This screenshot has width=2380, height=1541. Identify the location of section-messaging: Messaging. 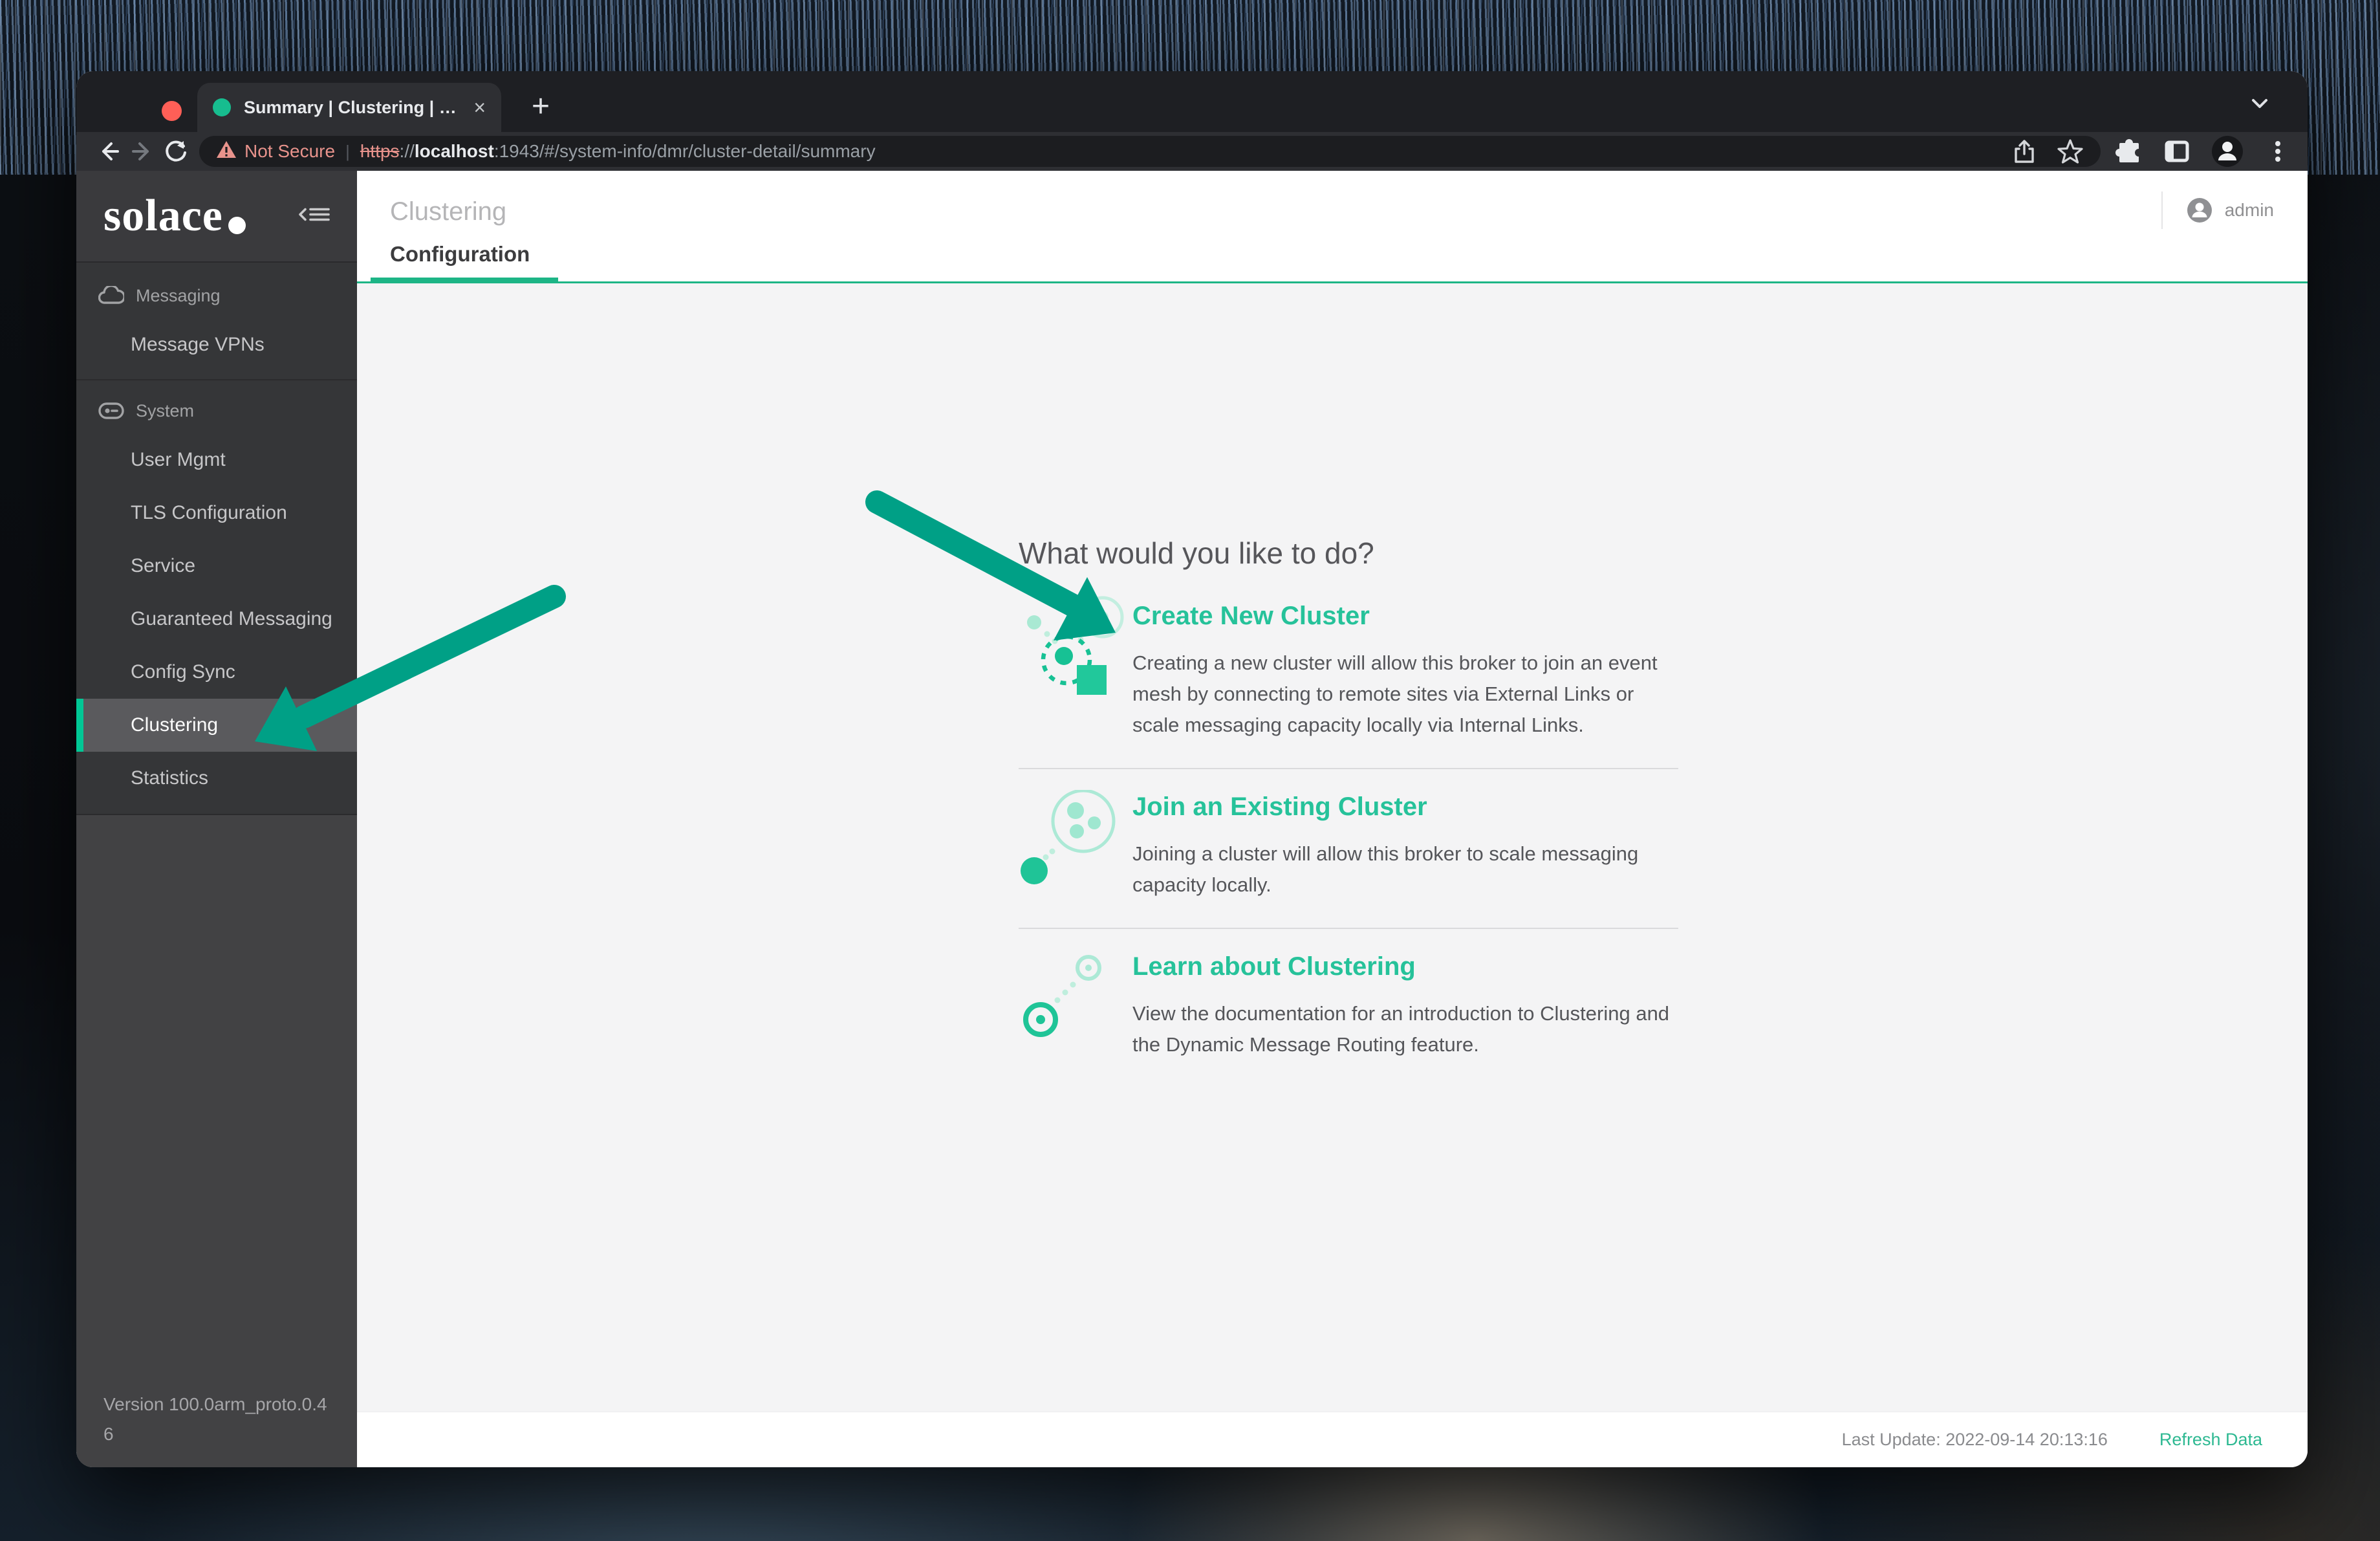
(216, 295).